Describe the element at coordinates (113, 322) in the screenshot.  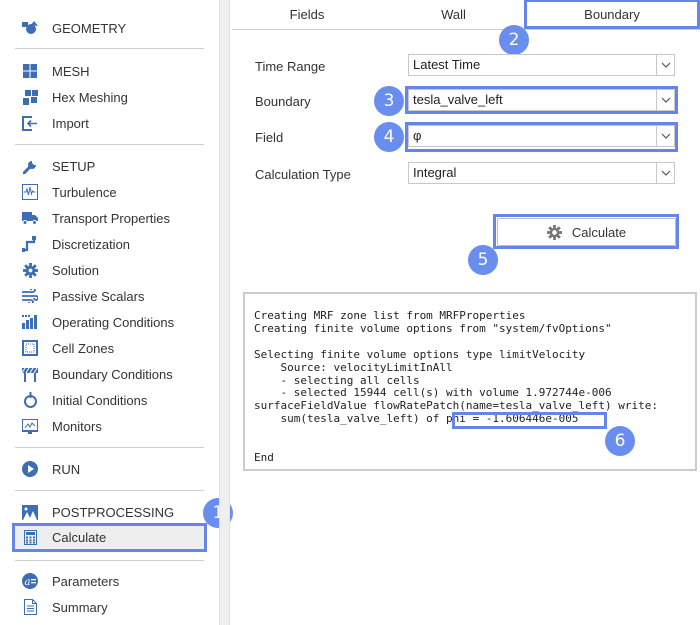
I see `sidebar-item-label: Operating Conditions` at that location.